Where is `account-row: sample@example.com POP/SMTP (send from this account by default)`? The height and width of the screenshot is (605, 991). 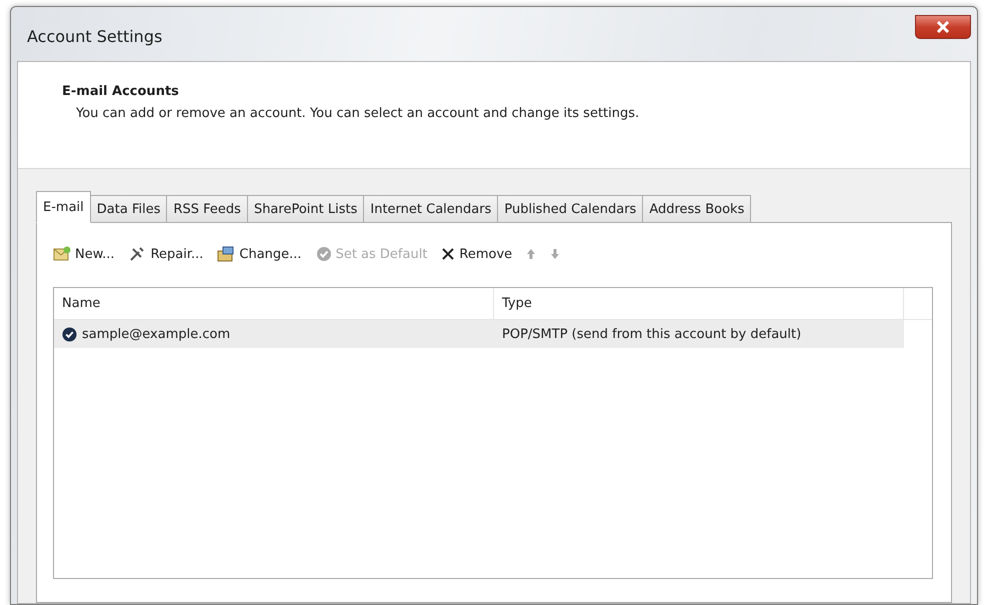
account-row: sample@example.com POP/SMTP (send from this account by default) is located at coordinates (479, 334).